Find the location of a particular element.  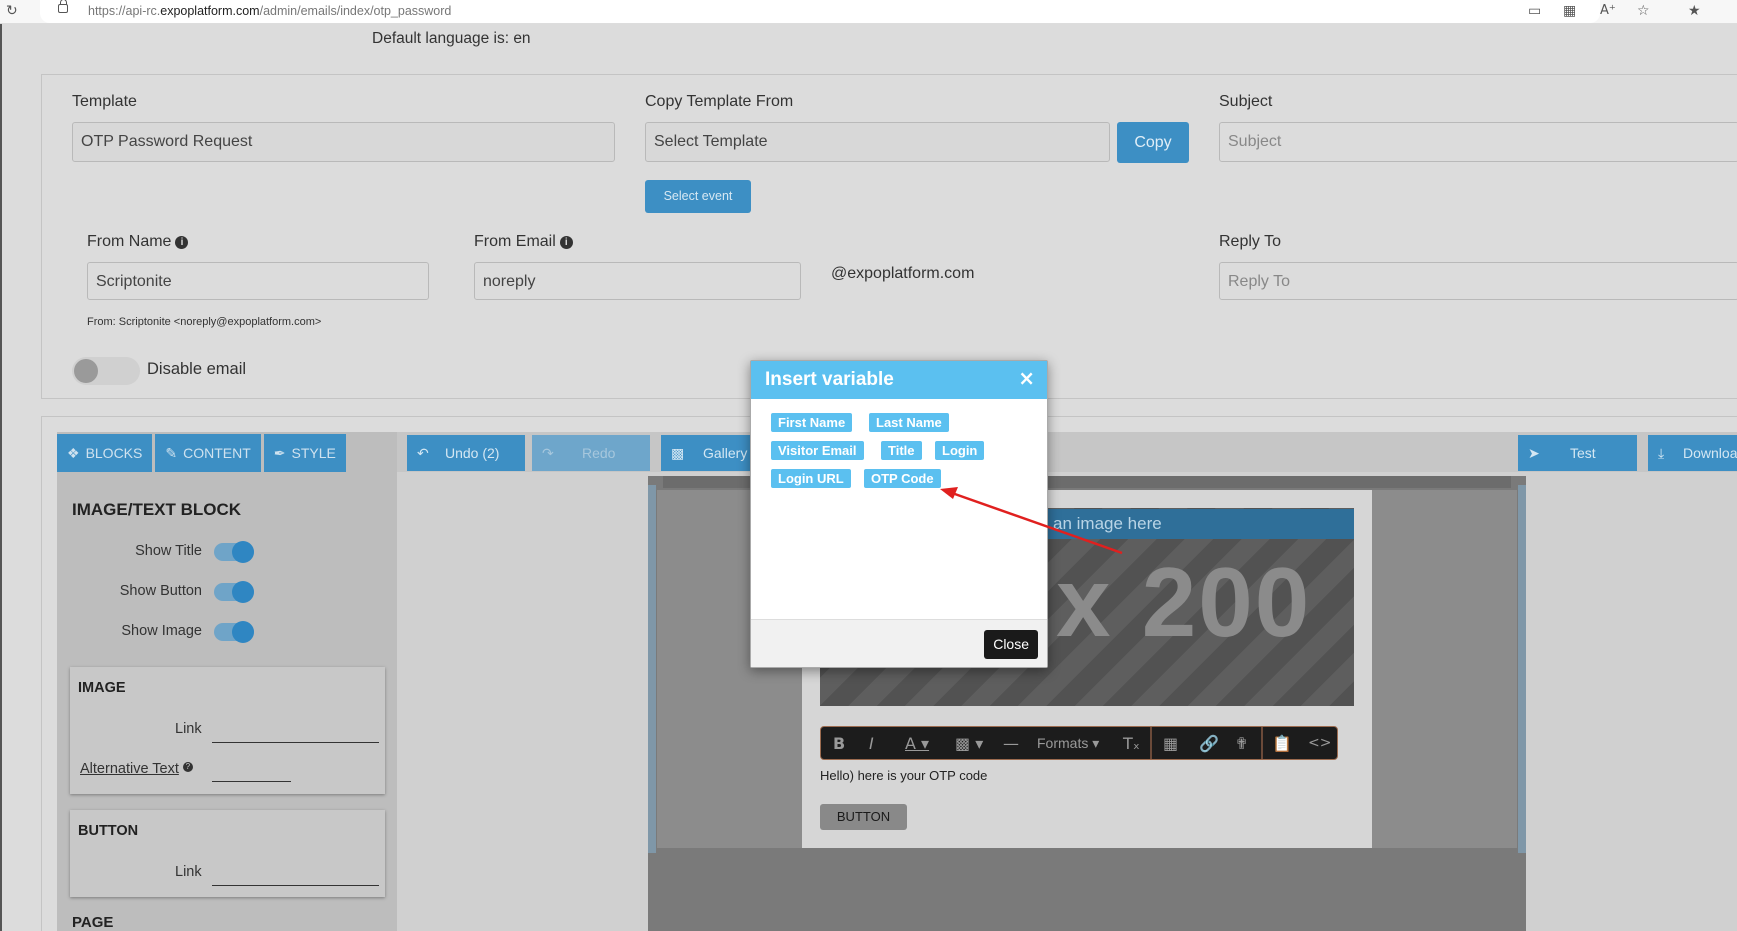

test-button: ➤ Test is located at coordinates (1577, 453).